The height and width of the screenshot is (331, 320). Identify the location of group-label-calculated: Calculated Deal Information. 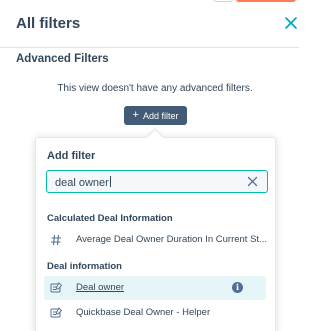
(110, 218).